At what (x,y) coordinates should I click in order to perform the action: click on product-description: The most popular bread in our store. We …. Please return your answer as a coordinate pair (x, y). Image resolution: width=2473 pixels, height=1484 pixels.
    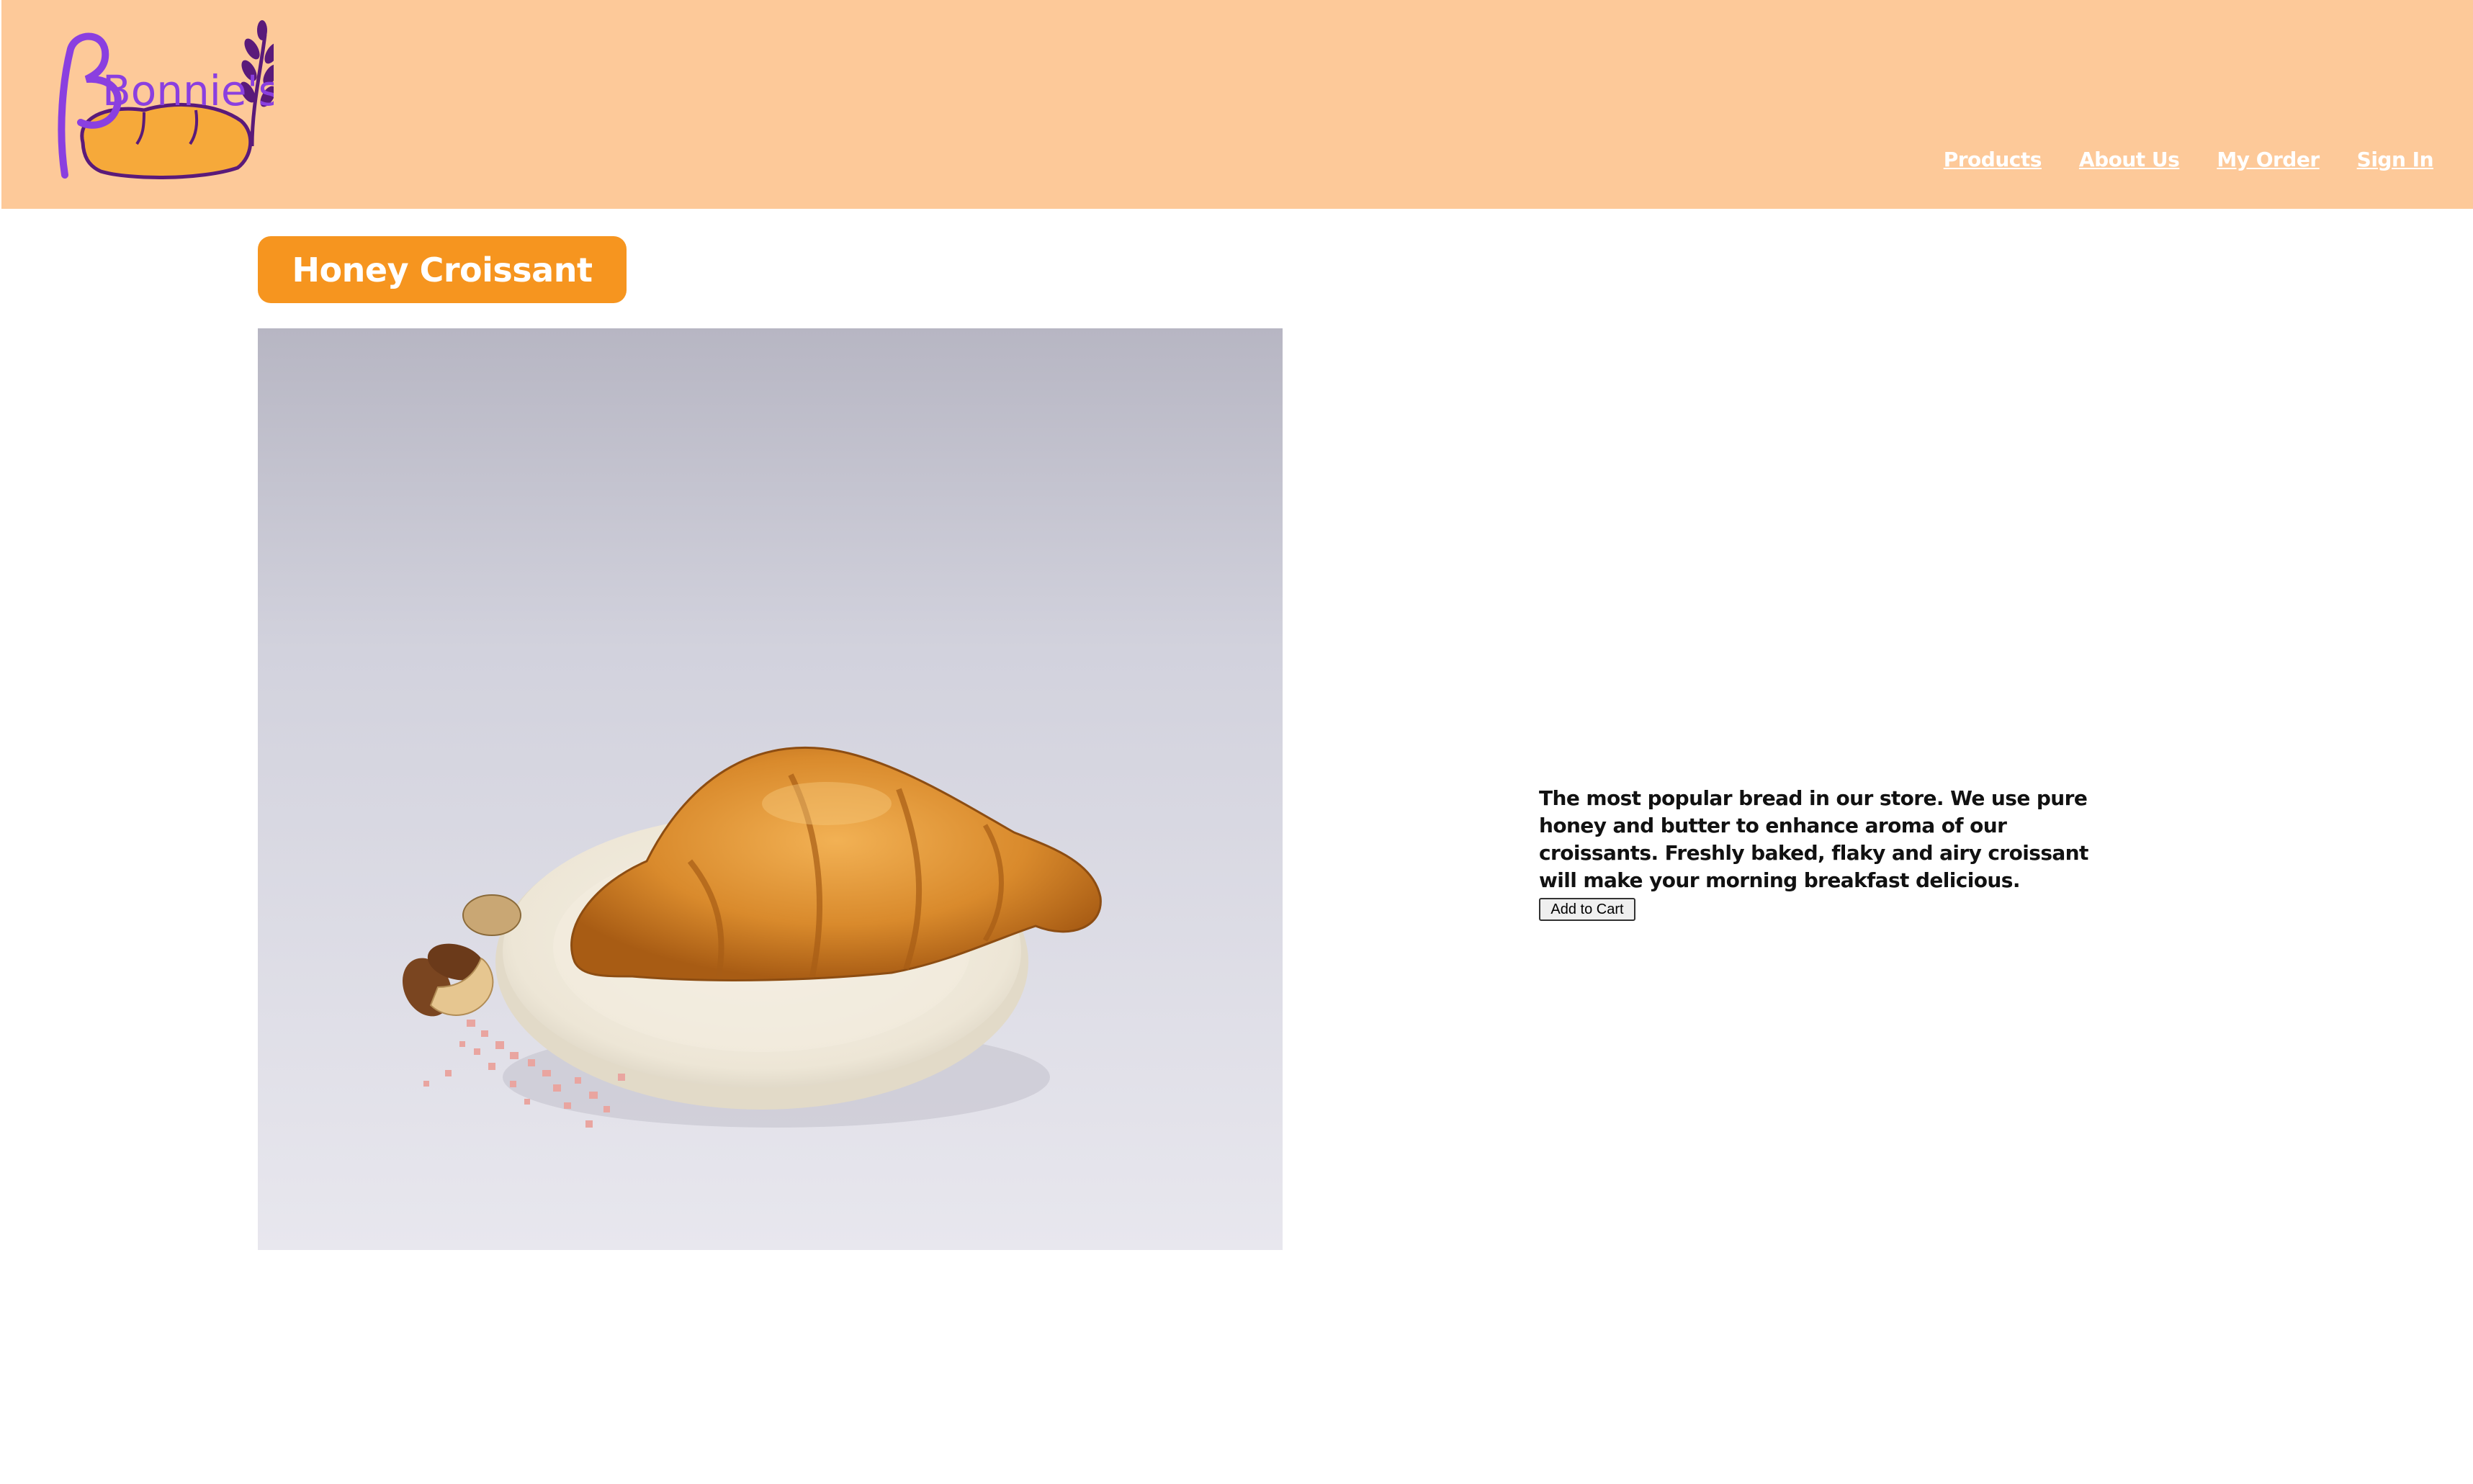
    Looking at the image, I should click on (1813, 839).